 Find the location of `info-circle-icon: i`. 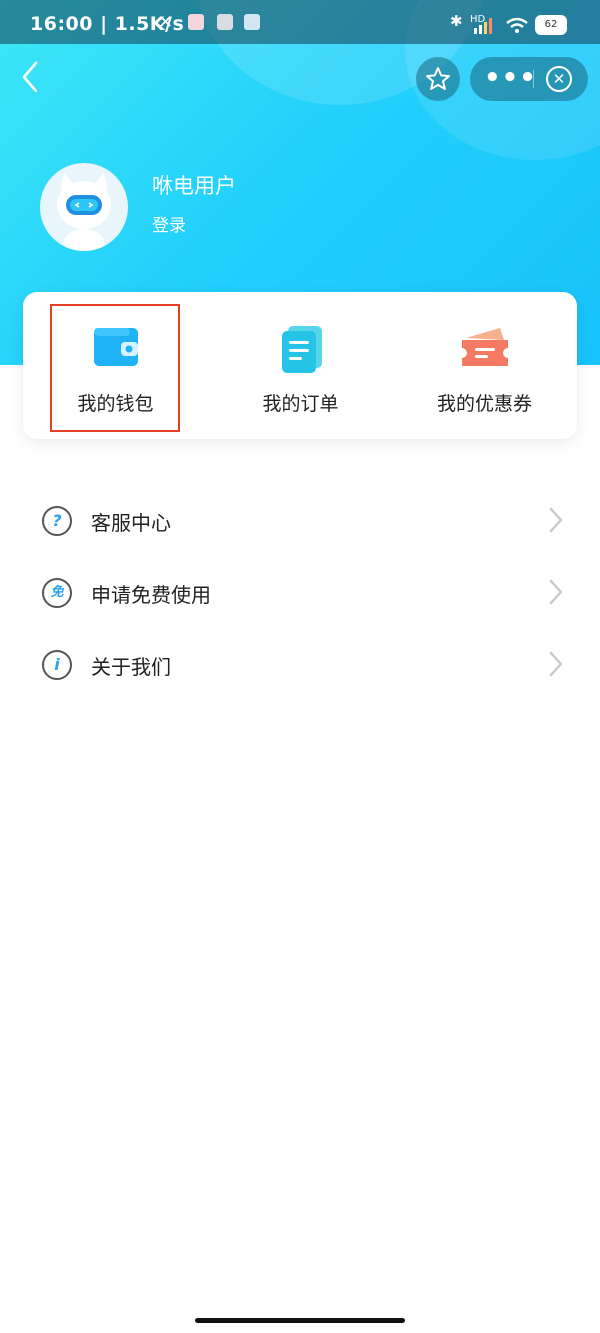

info-circle-icon: i is located at coordinates (57, 665).